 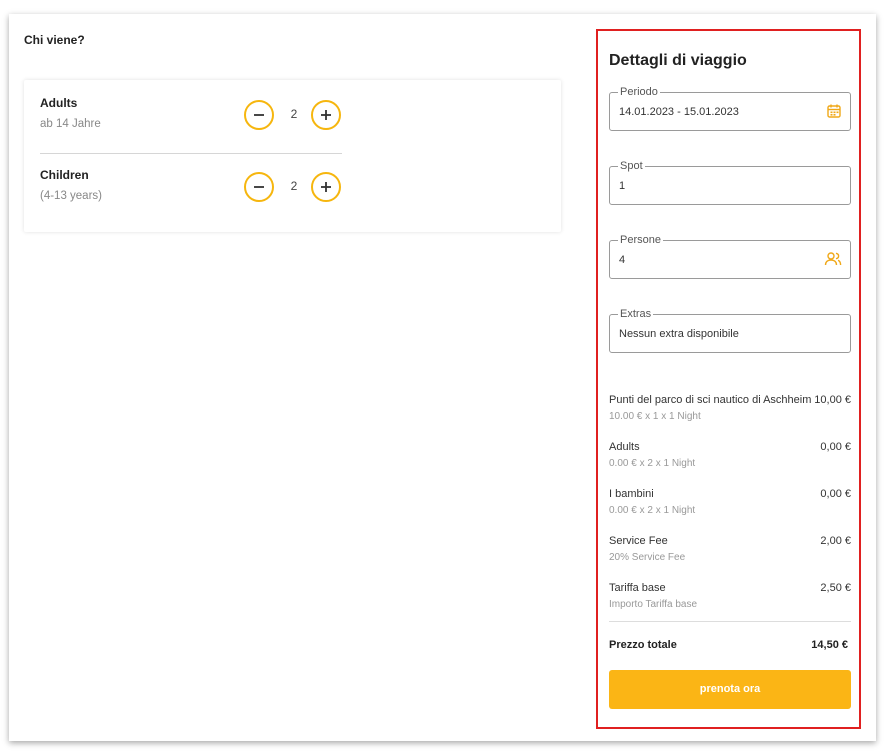 I want to click on persons-value: 4, so click(x=622, y=260).